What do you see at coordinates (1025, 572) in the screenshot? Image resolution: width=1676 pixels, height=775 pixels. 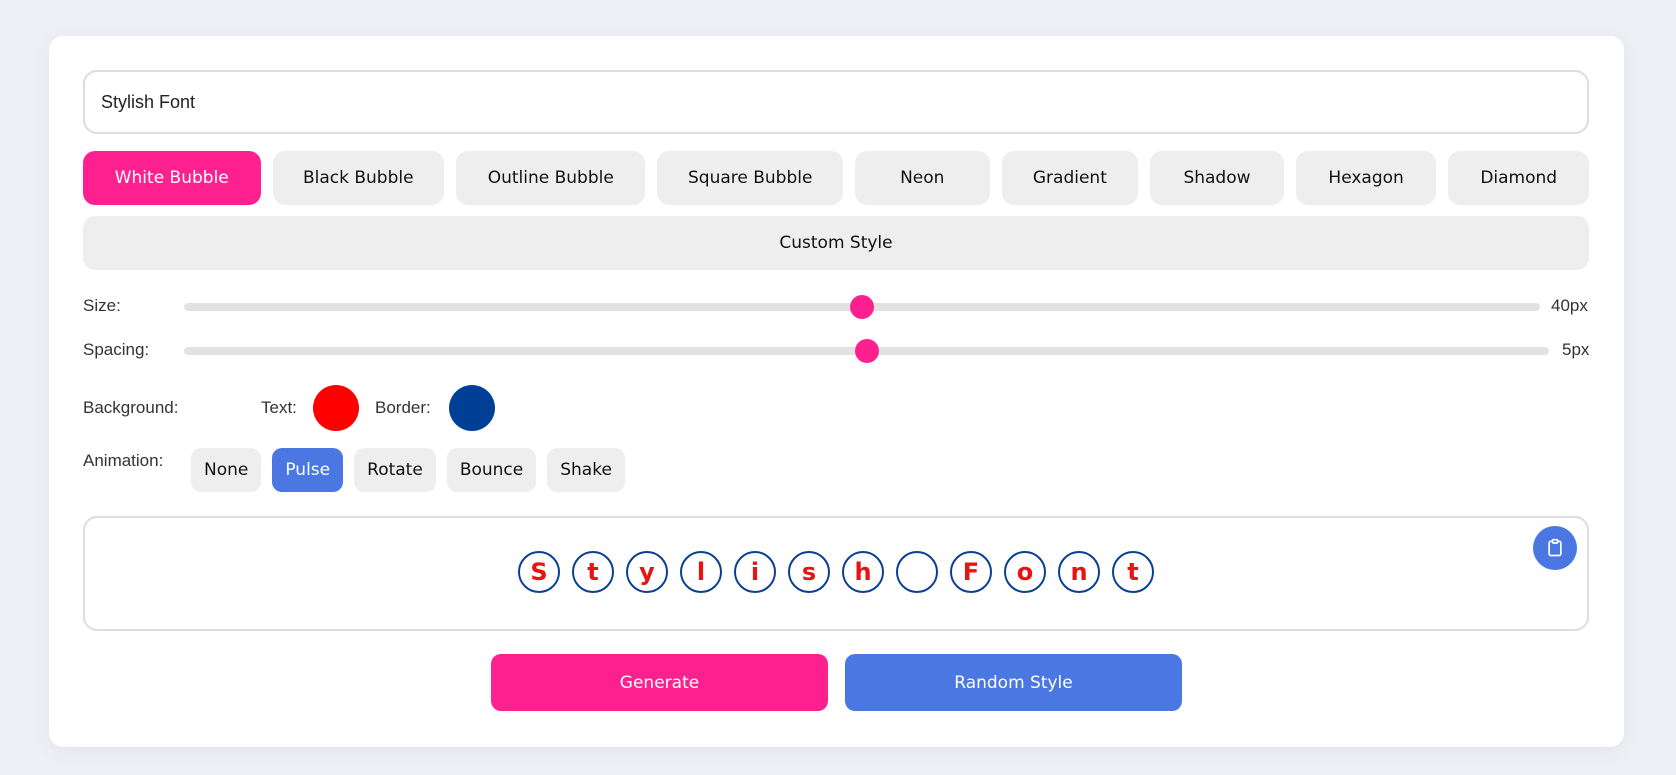 I see `letter-bubble: o` at bounding box center [1025, 572].